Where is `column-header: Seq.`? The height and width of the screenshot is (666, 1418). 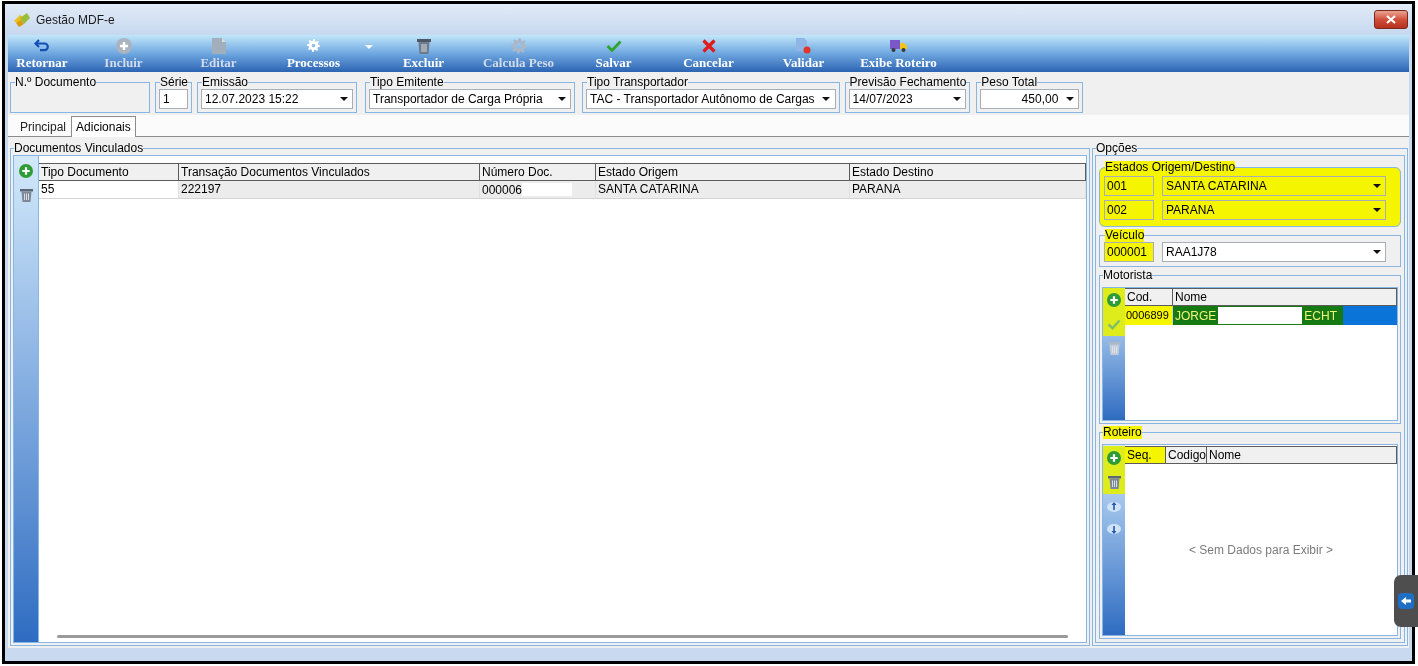 column-header: Seq. is located at coordinates (1145, 455).